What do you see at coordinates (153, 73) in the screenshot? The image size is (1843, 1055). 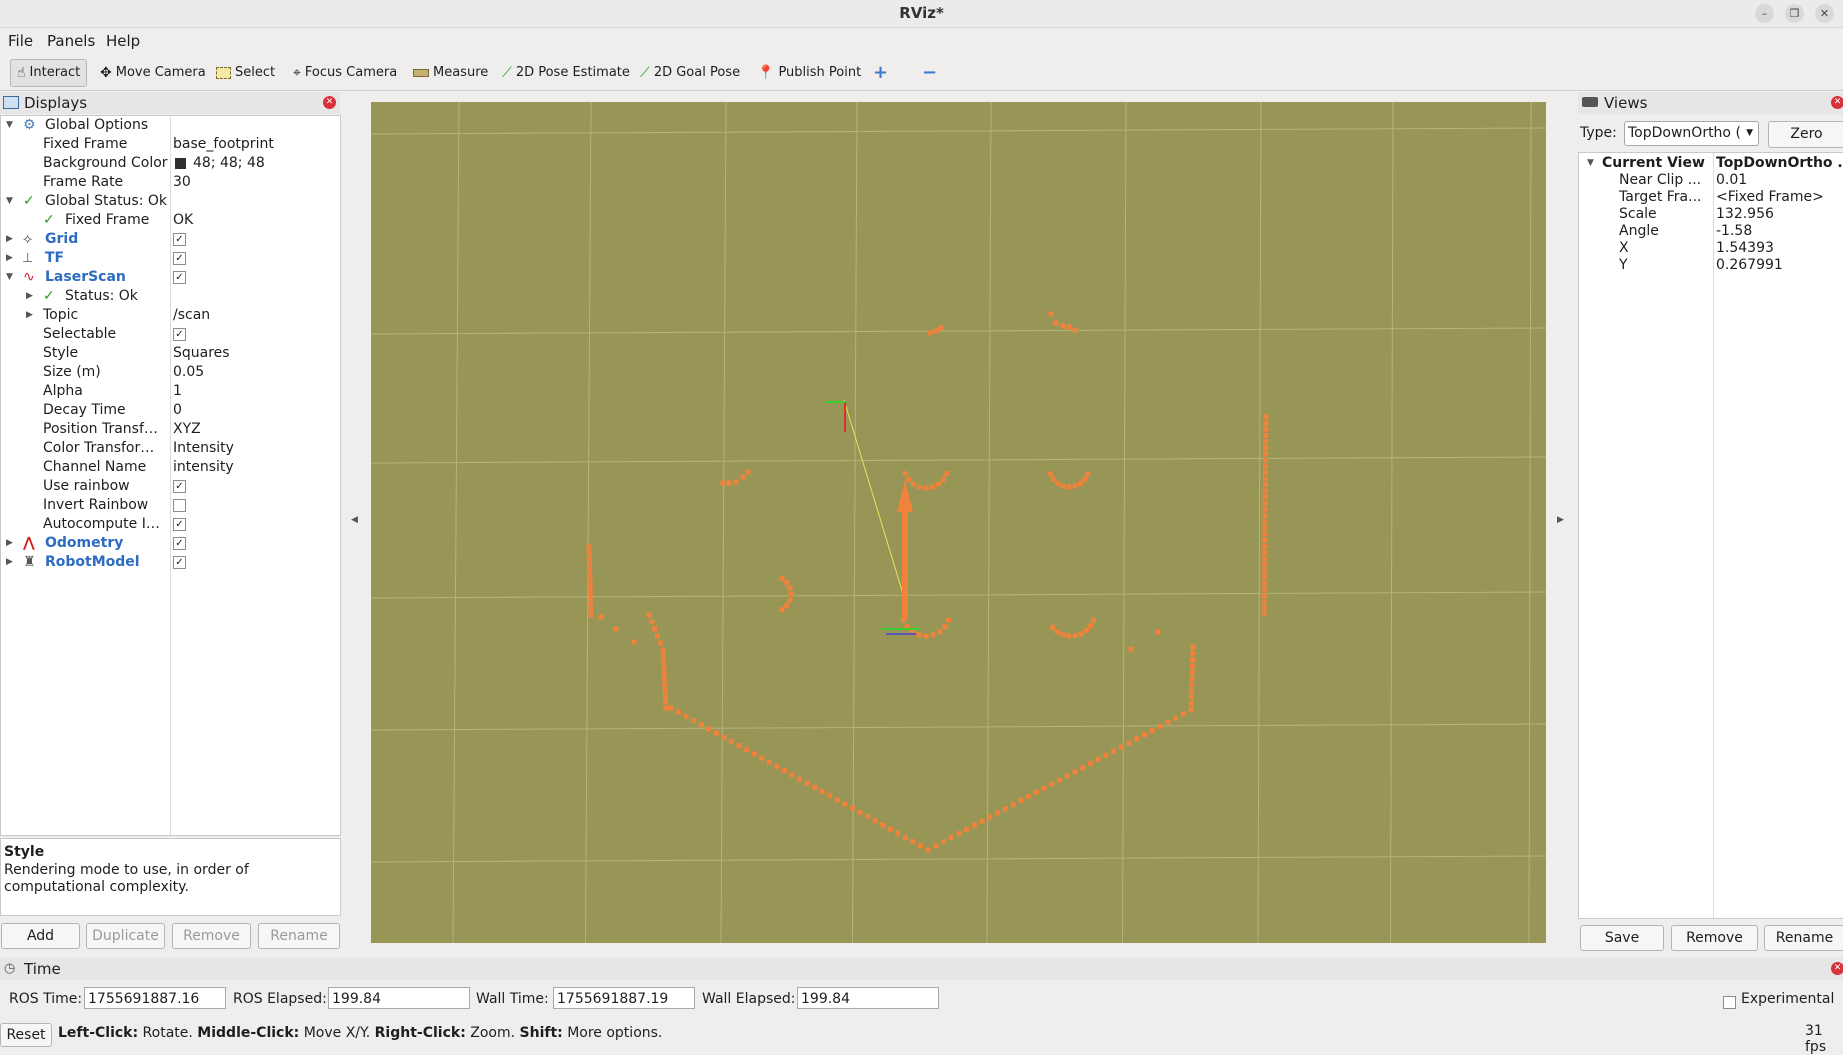 I see `move-camera-tool-button: ✥ Move Camera` at bounding box center [153, 73].